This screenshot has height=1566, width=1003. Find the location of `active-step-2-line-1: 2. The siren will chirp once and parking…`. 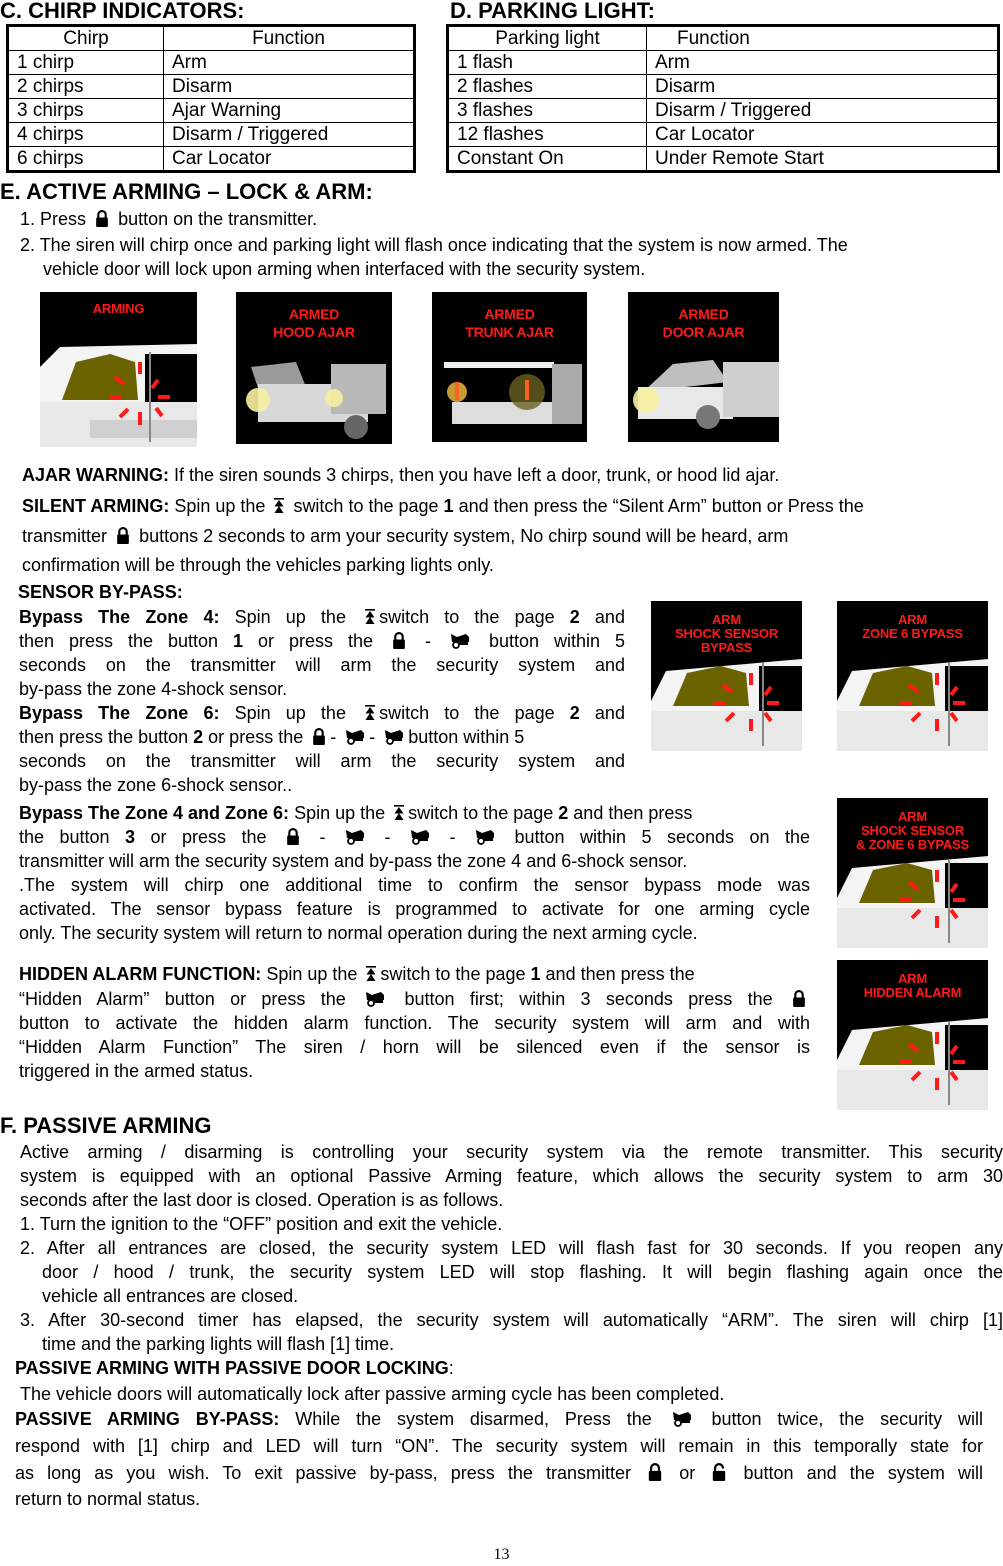

active-step-2-line-1: 2. The siren will chirp once and parking… is located at coordinates (434, 245).